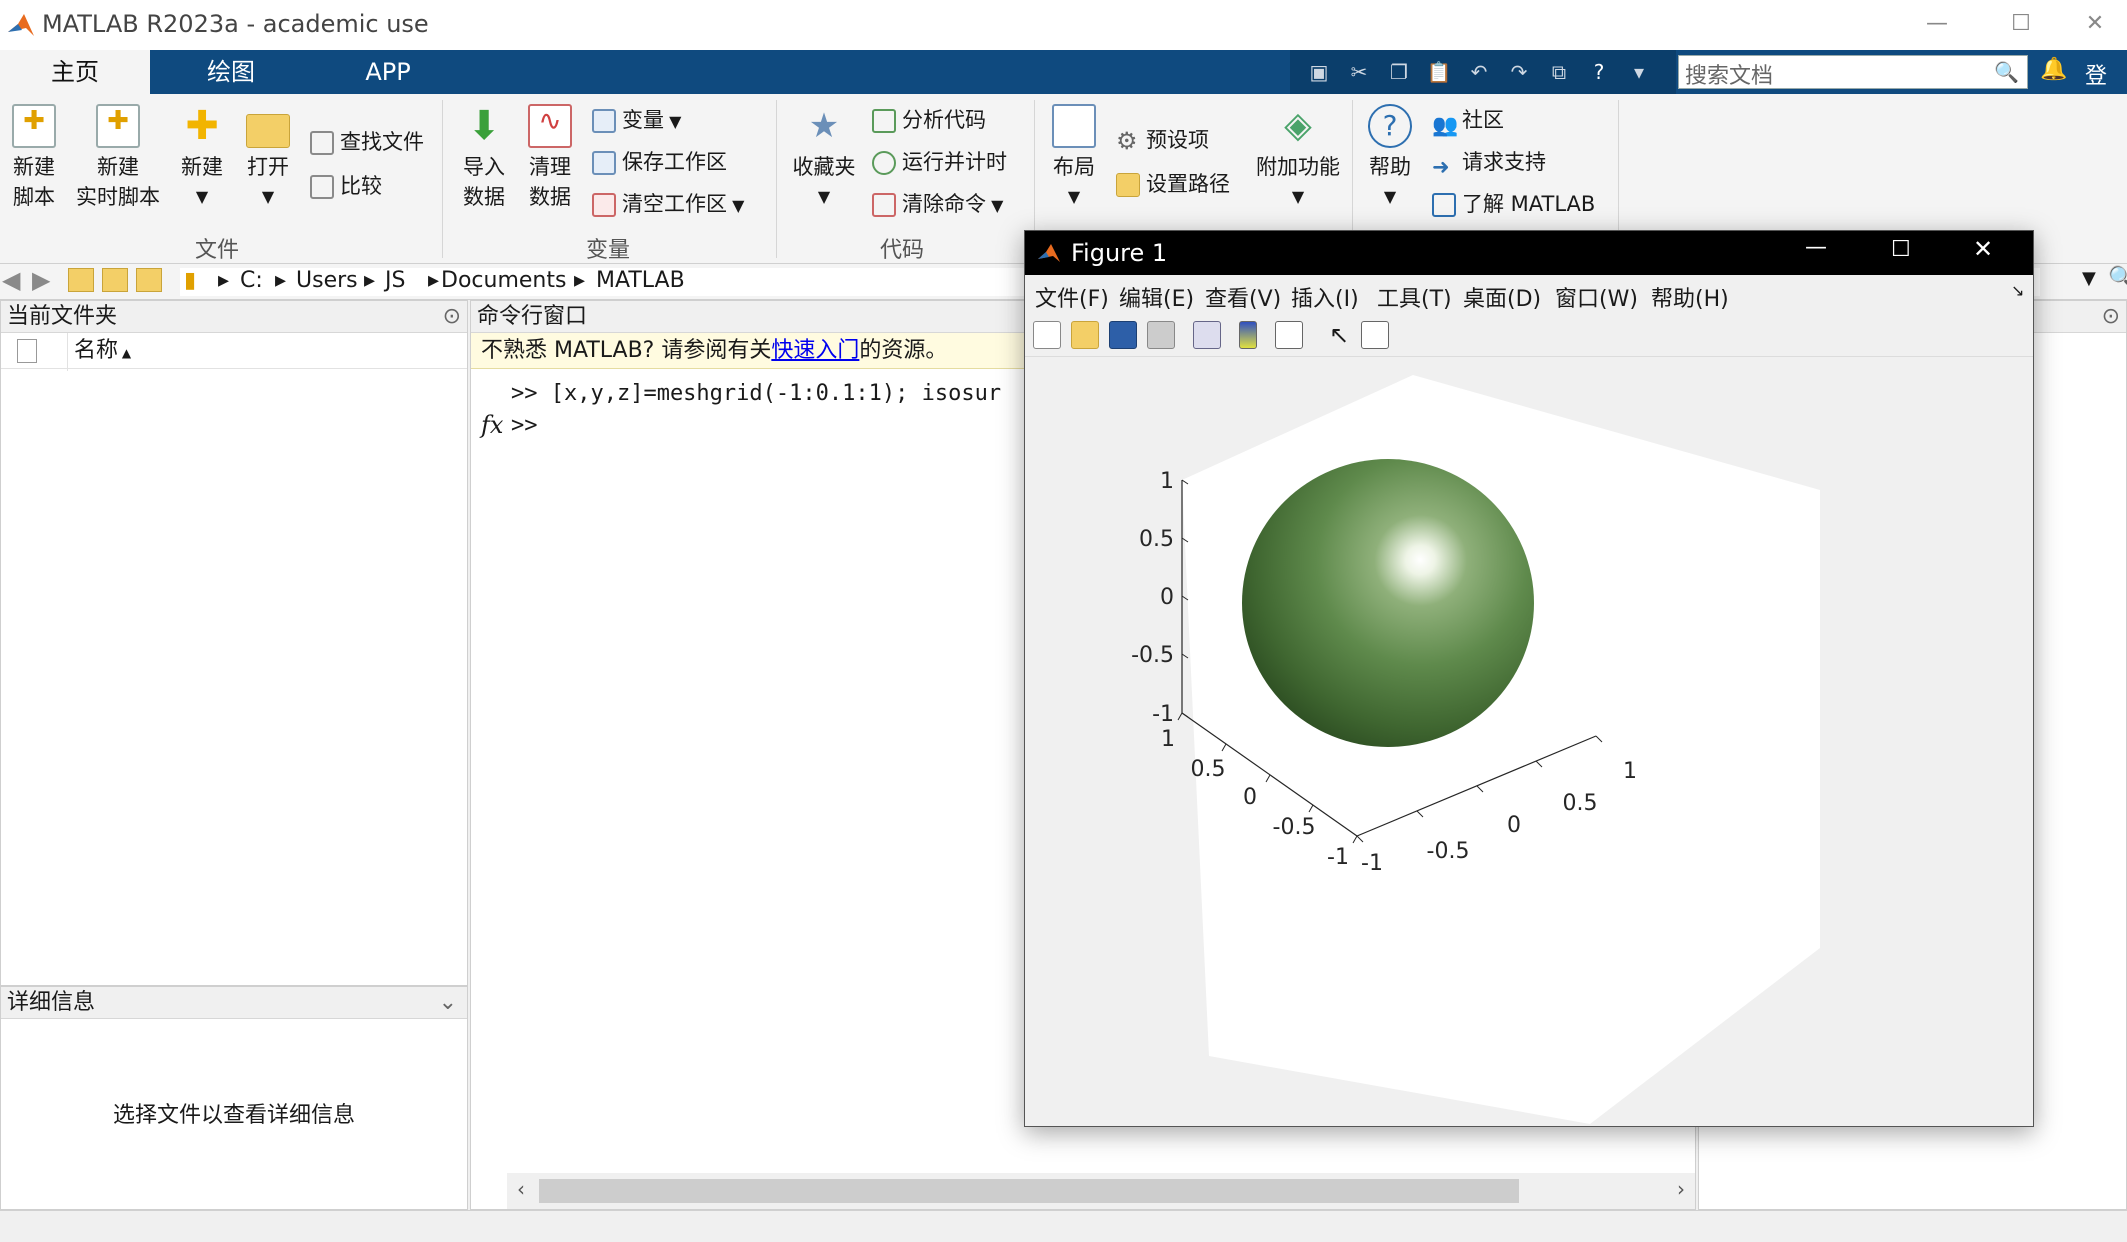 The height and width of the screenshot is (1242, 2127). I want to click on new-button: ✚ 新建 ▼, so click(202, 158).